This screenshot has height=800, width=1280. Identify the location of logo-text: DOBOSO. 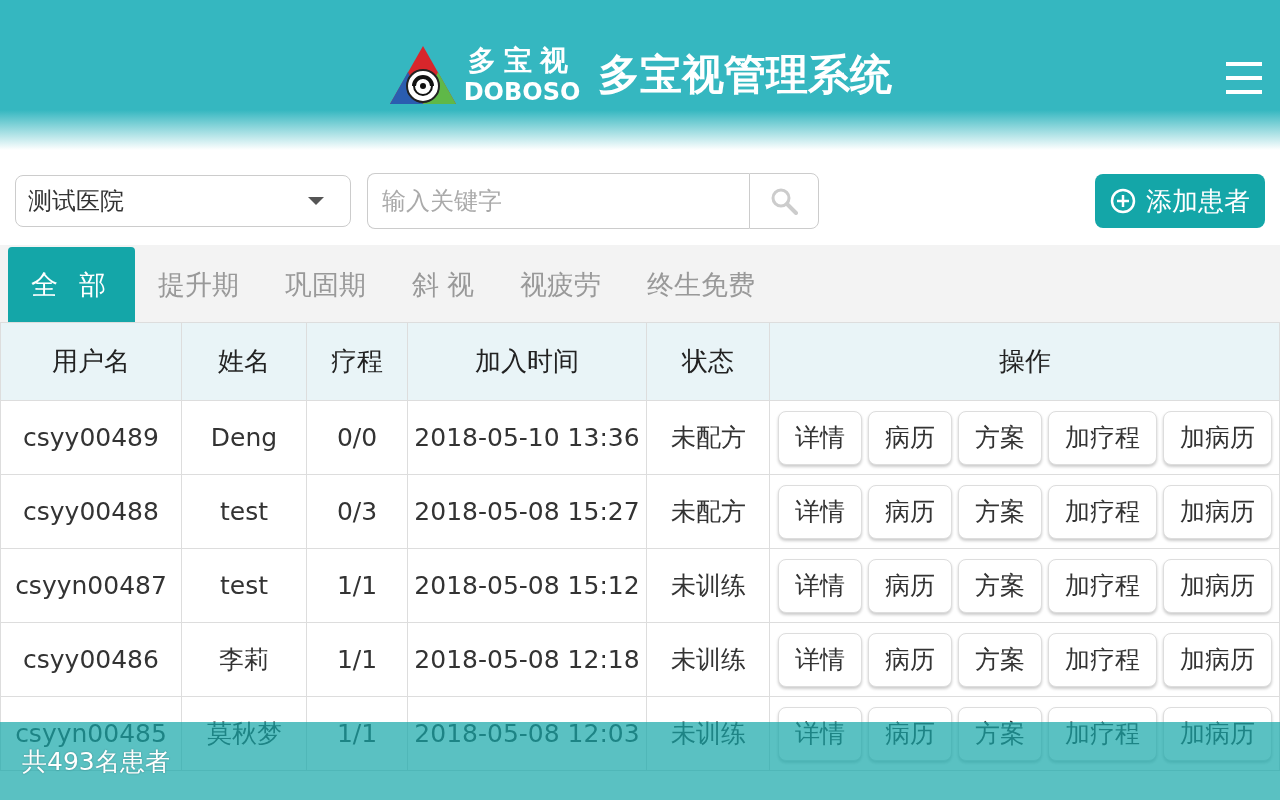
(522, 92).